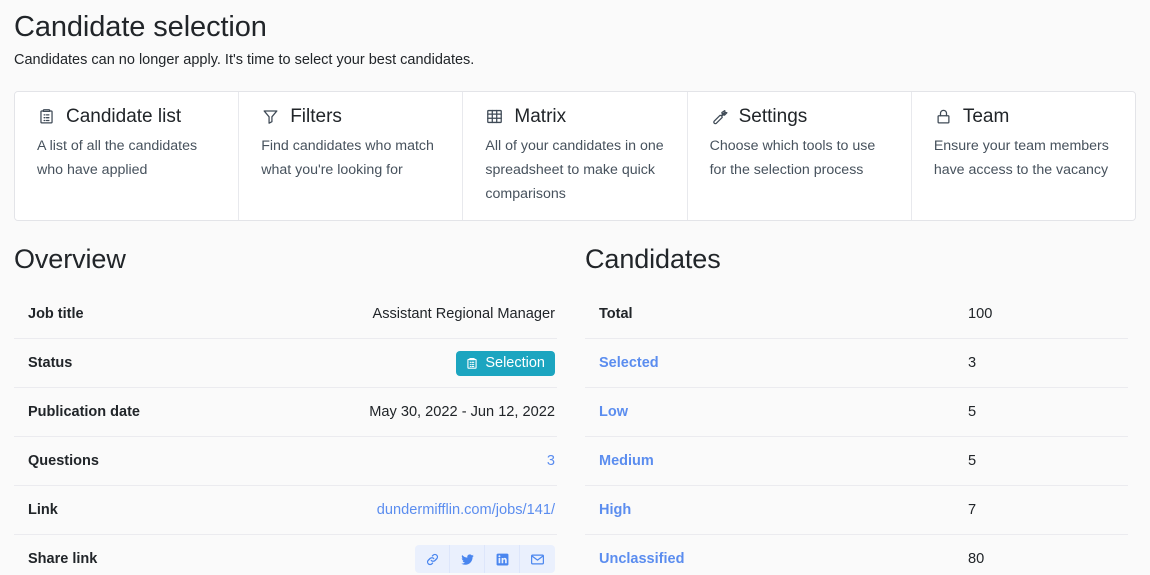 This screenshot has height=575, width=1150. I want to click on overview-row-link: Link dundermifflin.com/jobs/141/, so click(285, 511).